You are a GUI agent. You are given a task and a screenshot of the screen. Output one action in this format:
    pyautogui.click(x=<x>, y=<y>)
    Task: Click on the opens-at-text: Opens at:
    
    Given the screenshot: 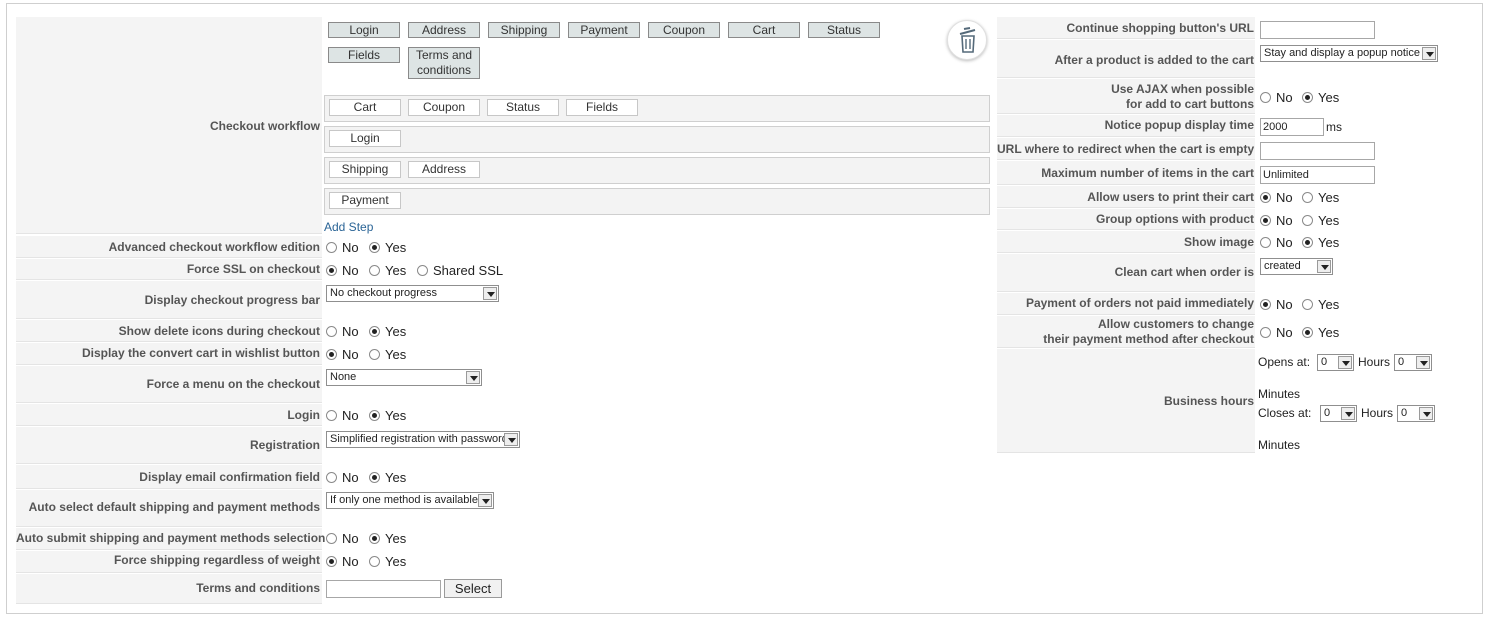 What is the action you would take?
    pyautogui.click(x=1284, y=362)
    